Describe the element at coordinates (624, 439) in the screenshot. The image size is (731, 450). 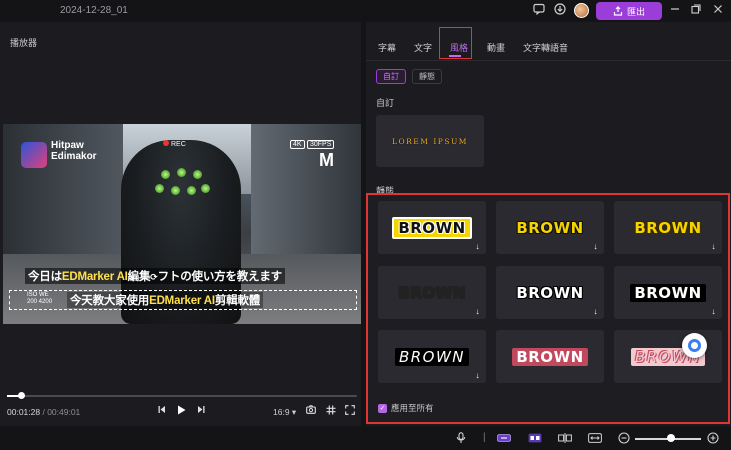
I see `zoom-out-icon` at that location.